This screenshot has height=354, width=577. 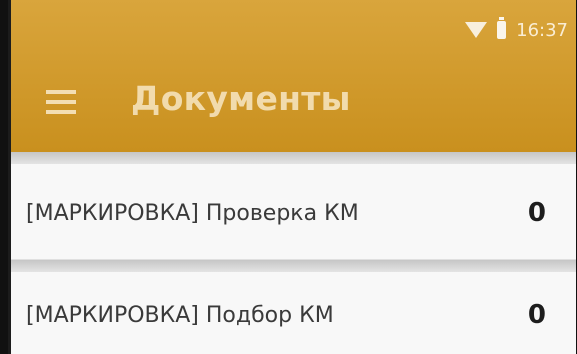 What do you see at coordinates (192, 213) in the screenshot?
I see `document-label: [МАРКИРОВКА] Проверка КМ` at bounding box center [192, 213].